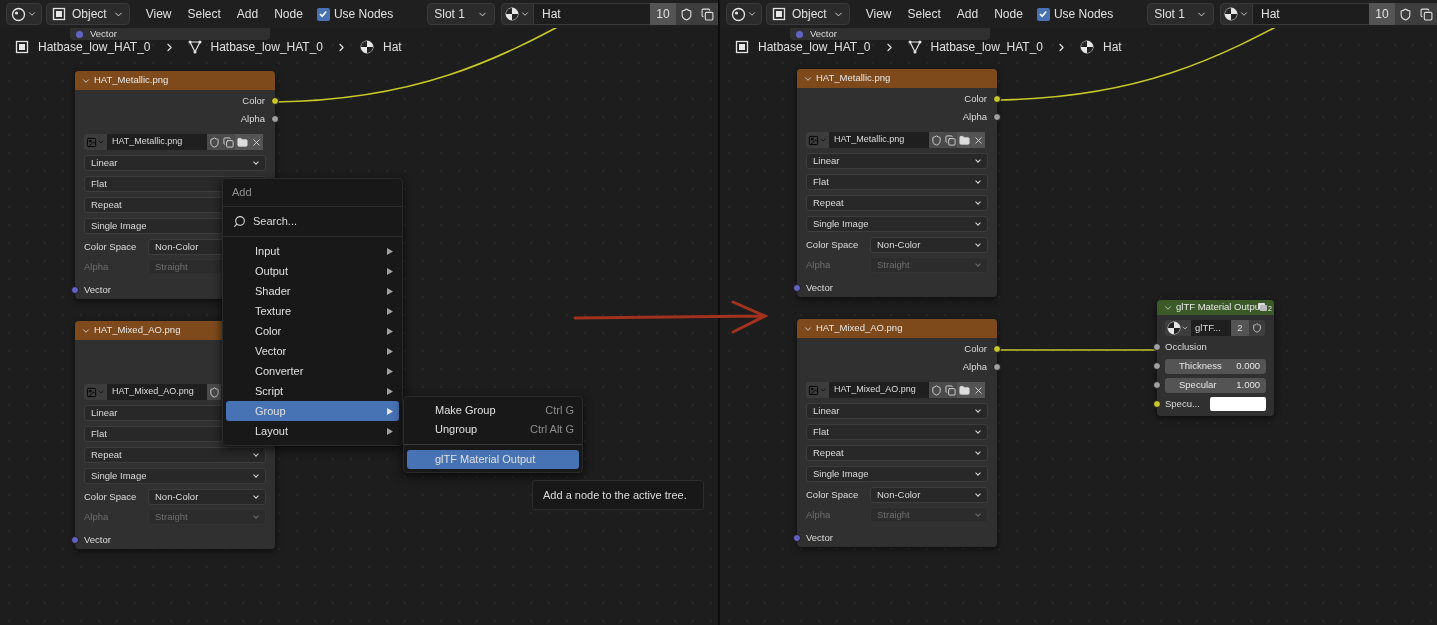 Image resolution: width=1437 pixels, height=625 pixels. I want to click on field-label: Thickness, so click(1200, 365).